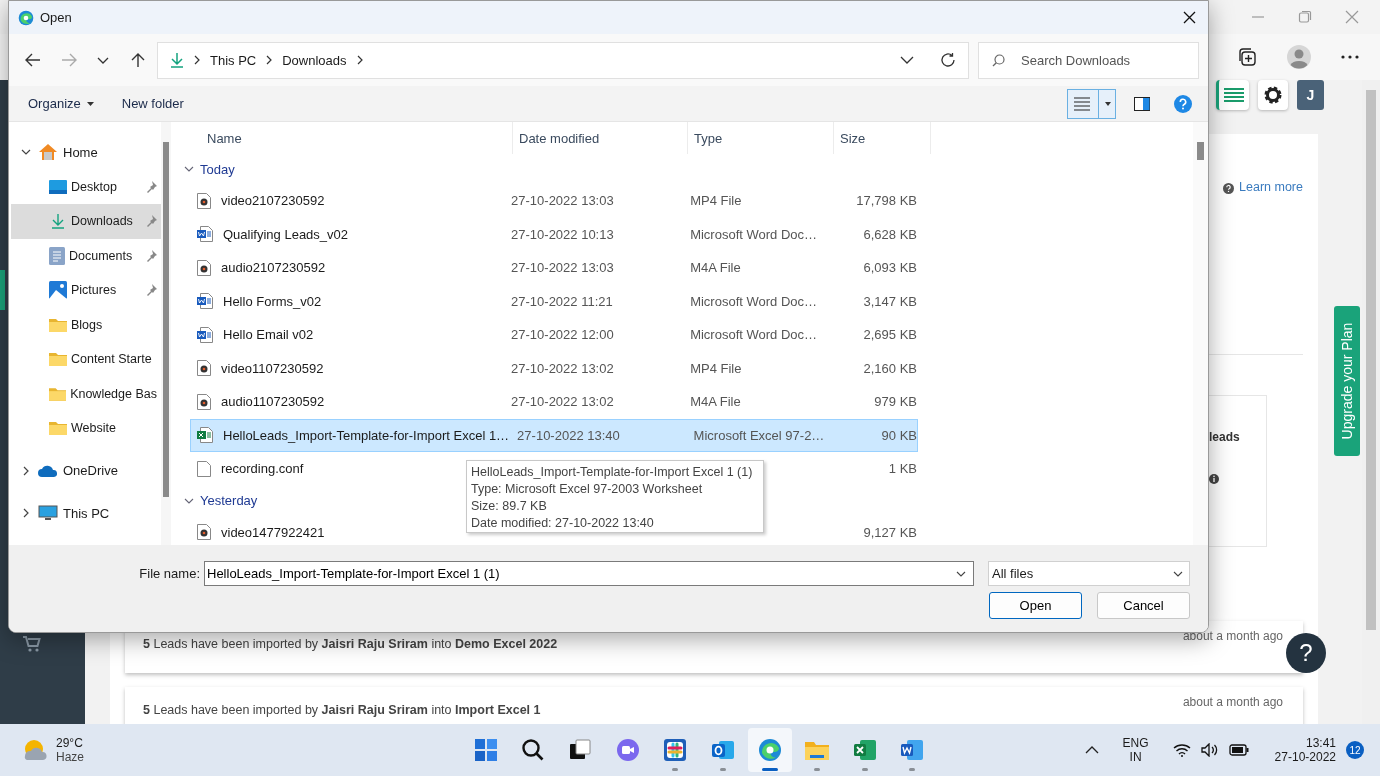 Image resolution: width=1380 pixels, height=776 pixels. What do you see at coordinates (286, 234) in the screenshot?
I see `file-name: Qualifying Leads_v02` at bounding box center [286, 234].